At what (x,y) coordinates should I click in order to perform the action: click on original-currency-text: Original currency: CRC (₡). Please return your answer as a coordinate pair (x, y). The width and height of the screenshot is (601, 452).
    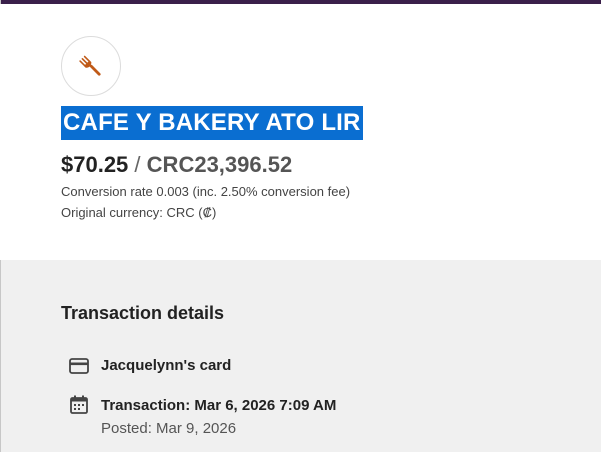
    Looking at the image, I should click on (139, 212).